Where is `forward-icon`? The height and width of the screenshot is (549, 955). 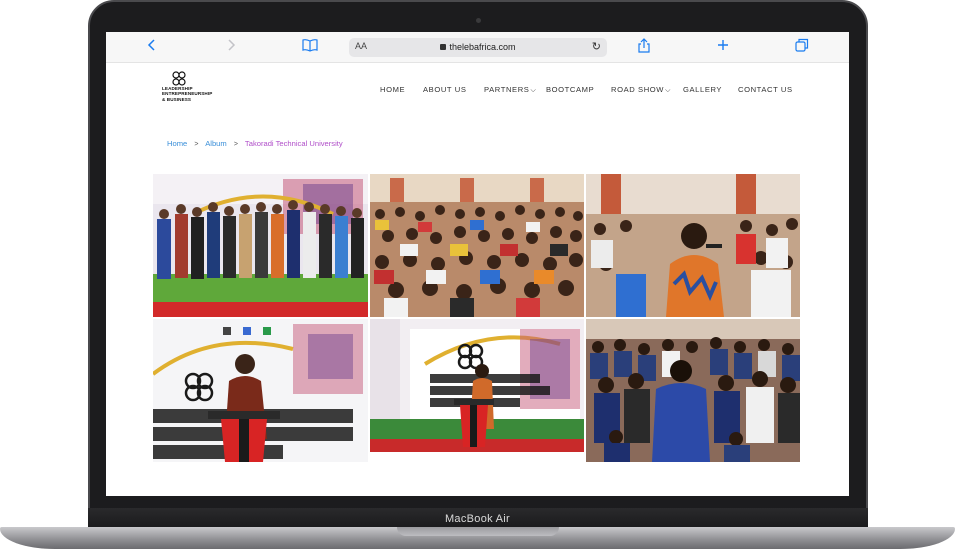 forward-icon is located at coordinates (231, 47).